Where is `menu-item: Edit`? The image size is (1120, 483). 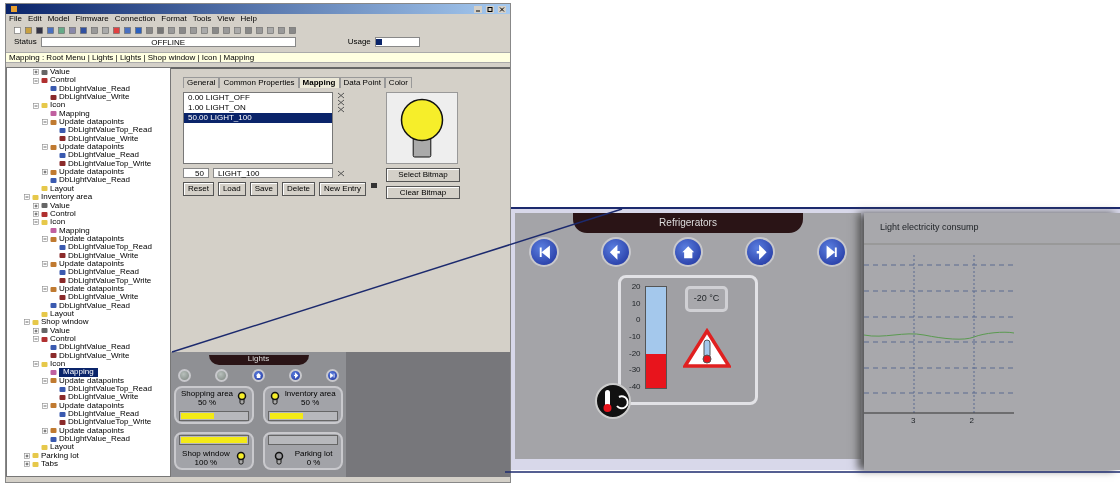
menu-item: Edit is located at coordinates (34, 19).